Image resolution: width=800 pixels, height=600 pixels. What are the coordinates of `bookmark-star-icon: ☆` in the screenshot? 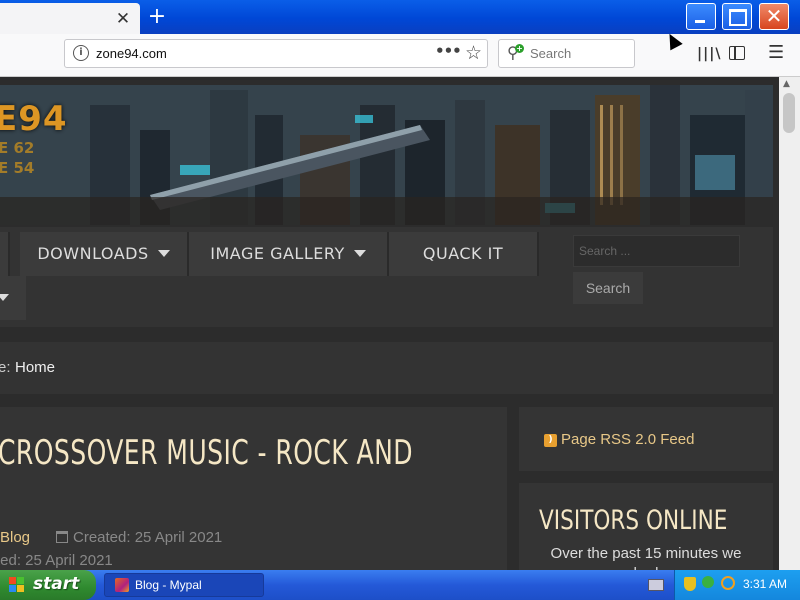 It's located at (473, 53).